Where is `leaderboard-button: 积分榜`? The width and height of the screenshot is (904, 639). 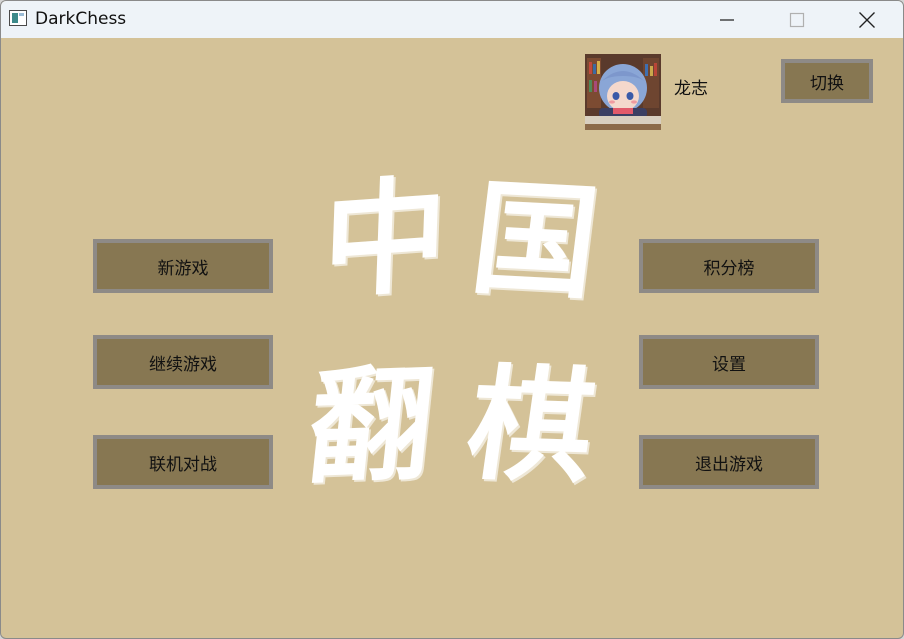 leaderboard-button: 积分榜 is located at coordinates (729, 266).